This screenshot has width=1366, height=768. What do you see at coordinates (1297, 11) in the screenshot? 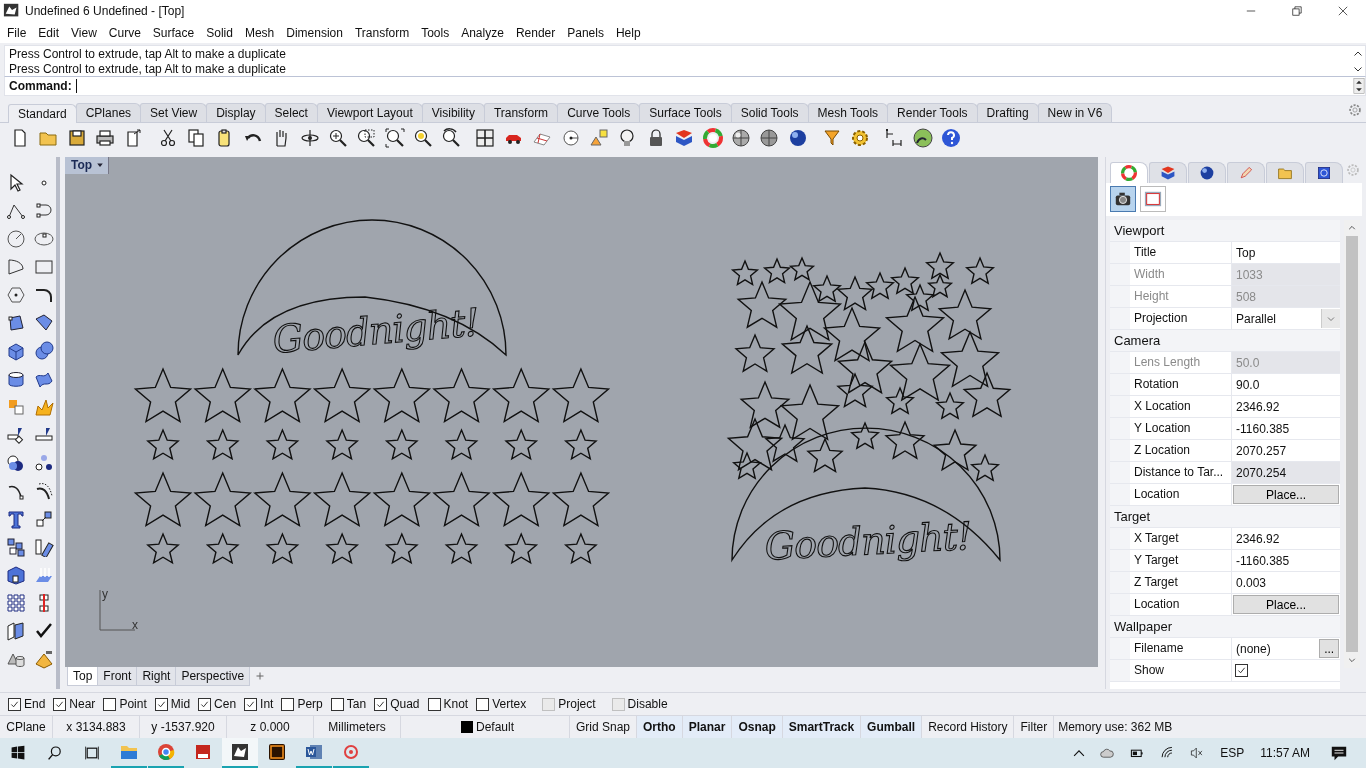
I see `restore-icon` at bounding box center [1297, 11].